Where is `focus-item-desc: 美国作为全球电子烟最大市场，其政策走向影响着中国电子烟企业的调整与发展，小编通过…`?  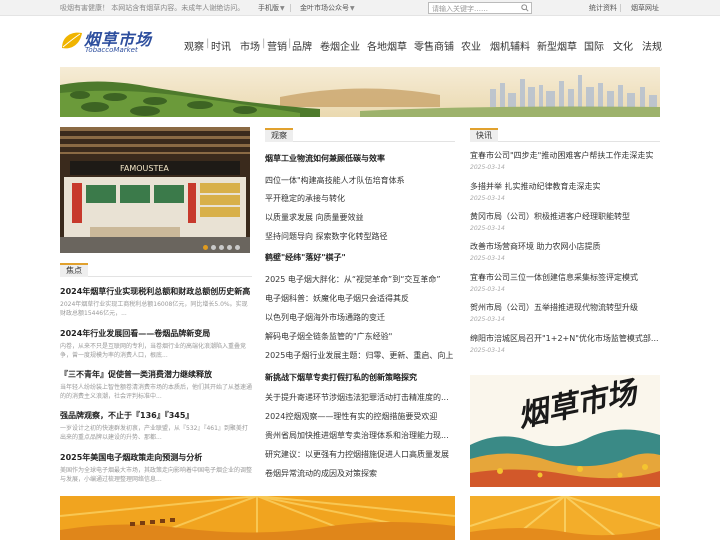 focus-item-desc: 美国作为全球电子烟最大市场，其政策走向影响着中国电子烟企业的调整与发展，小编通过… is located at coordinates (156, 475).